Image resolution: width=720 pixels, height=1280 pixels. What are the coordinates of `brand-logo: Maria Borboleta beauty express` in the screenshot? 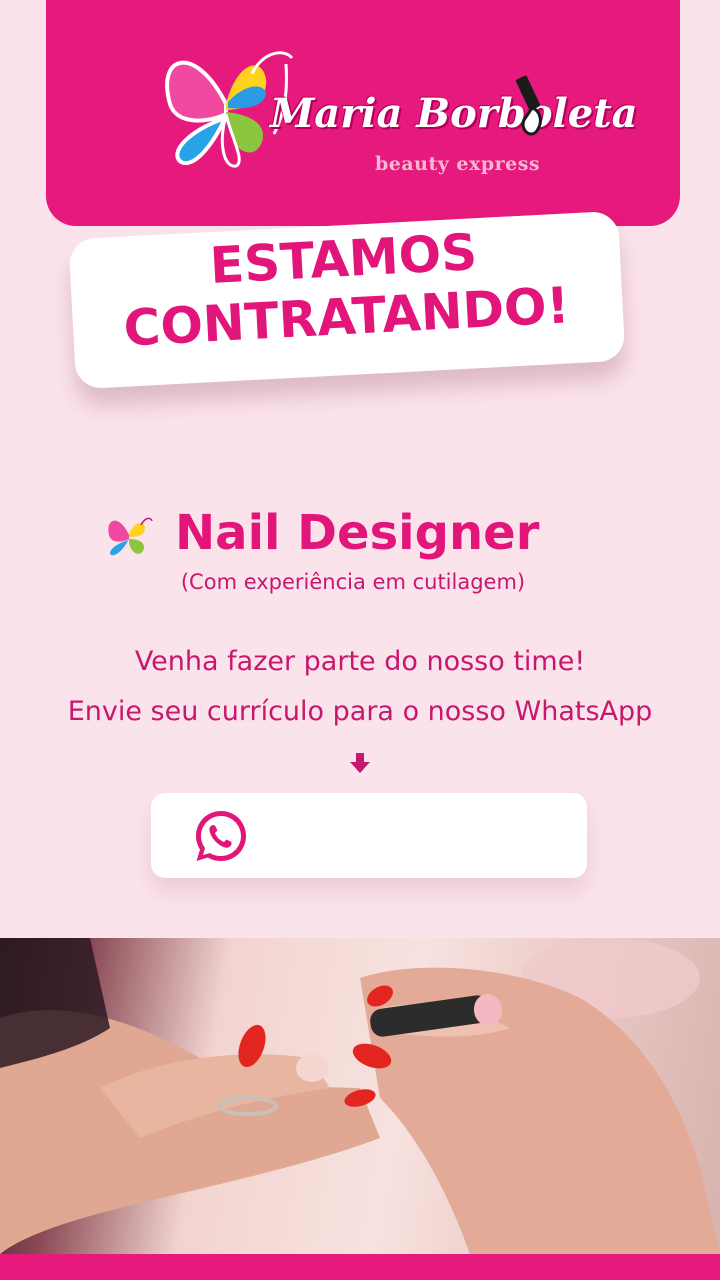 It's located at (394, 115).